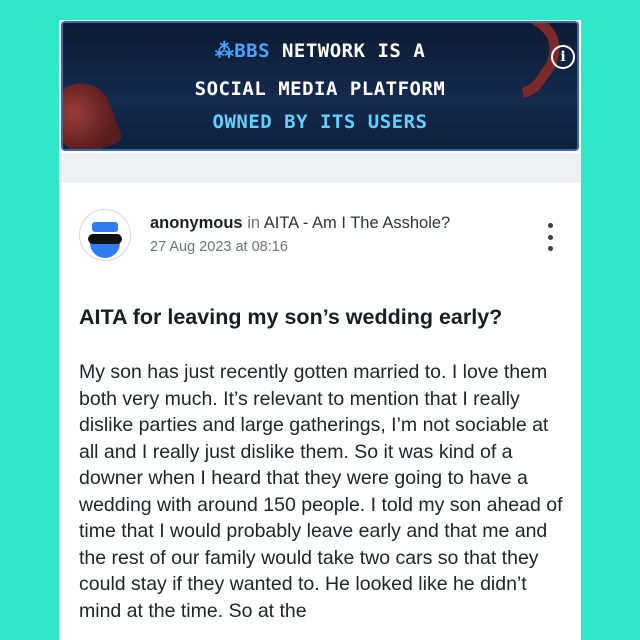 This screenshot has height=640, width=640. What do you see at coordinates (563, 57) in the screenshot?
I see `info-icon: i` at bounding box center [563, 57].